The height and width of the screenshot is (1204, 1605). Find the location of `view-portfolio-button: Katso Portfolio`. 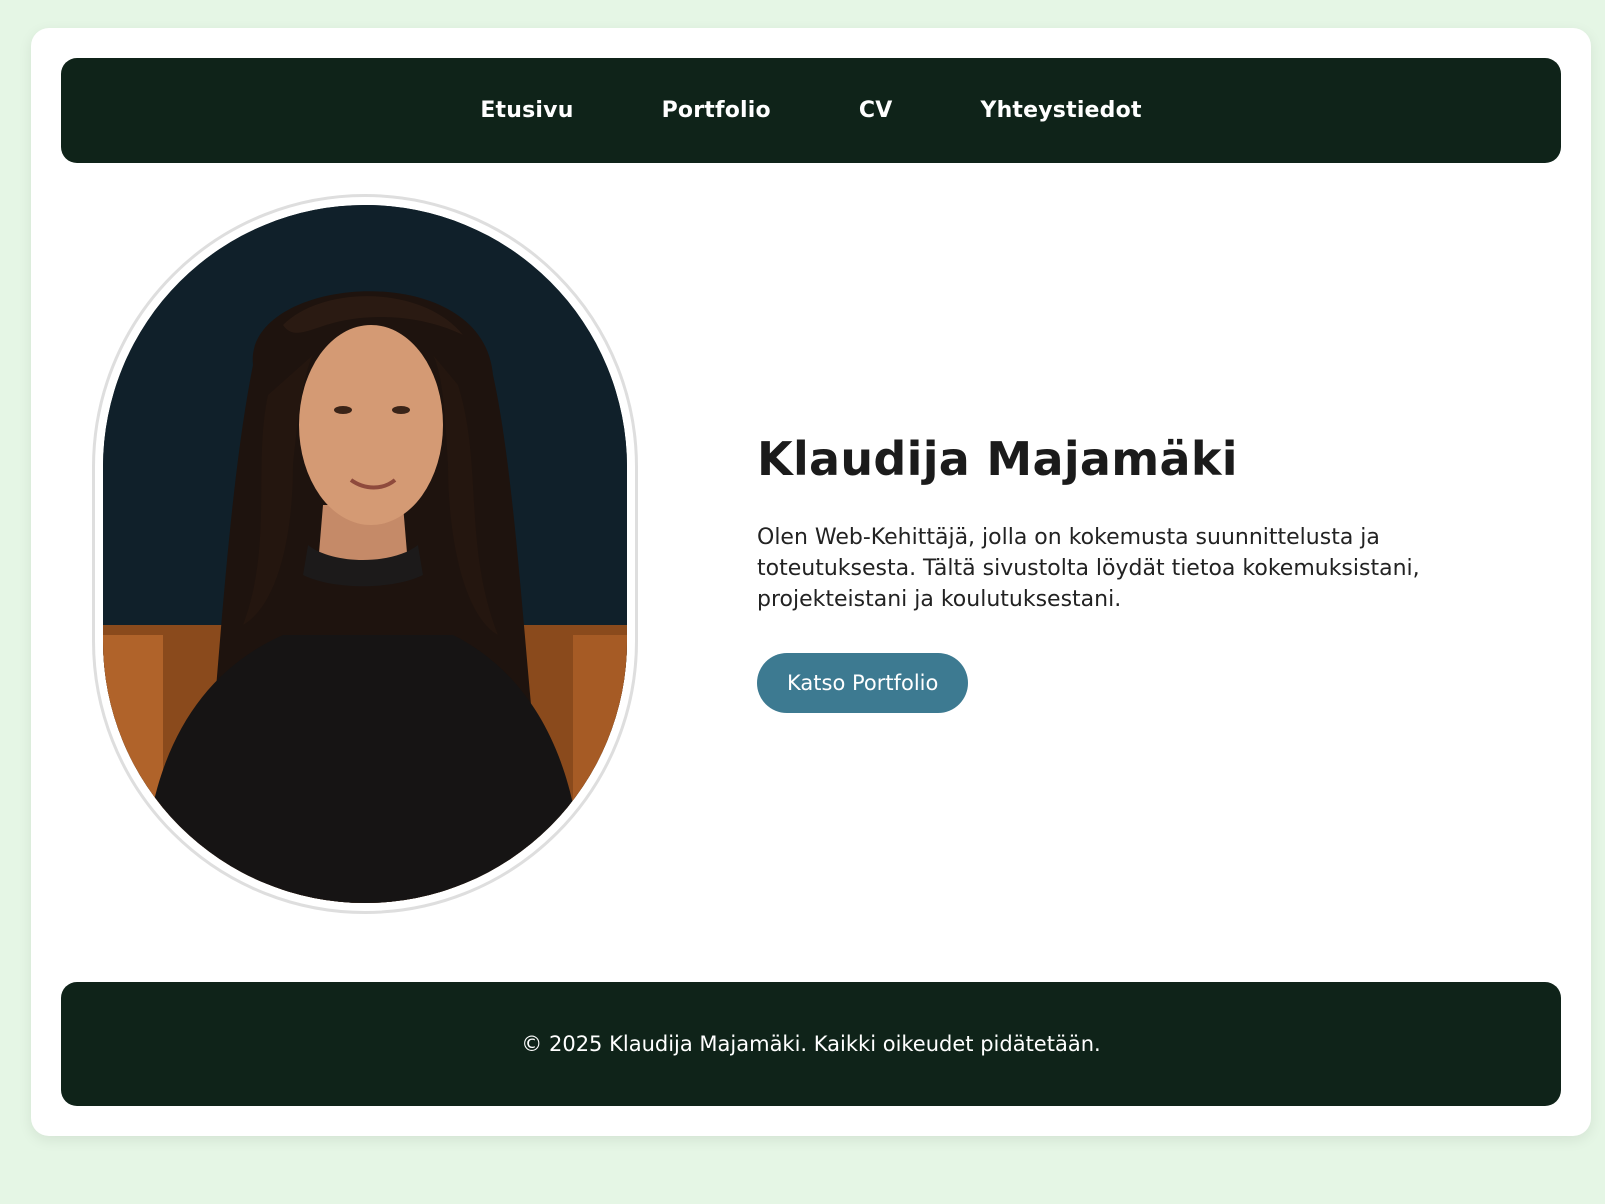

view-portfolio-button: Katso Portfolio is located at coordinates (863, 683).